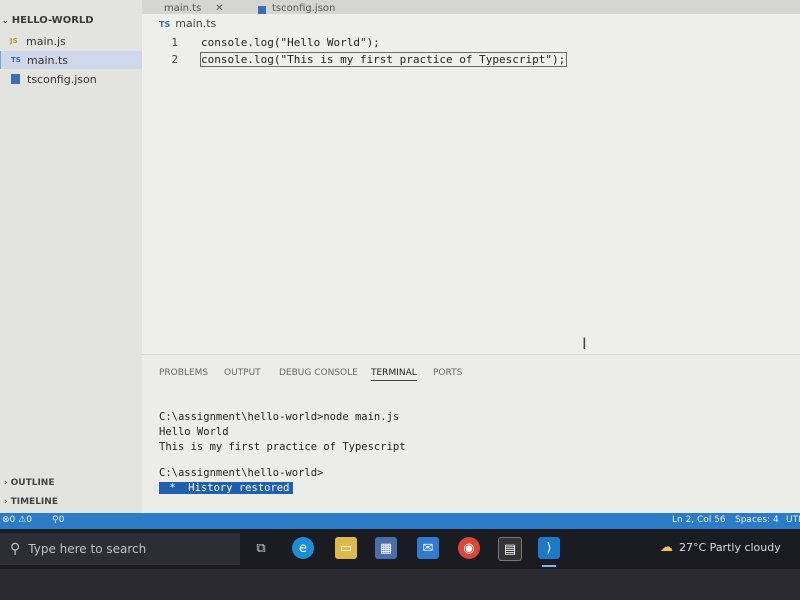  Describe the element at coordinates (15, 549) in the screenshot. I see `search-icon: ⚲` at that location.